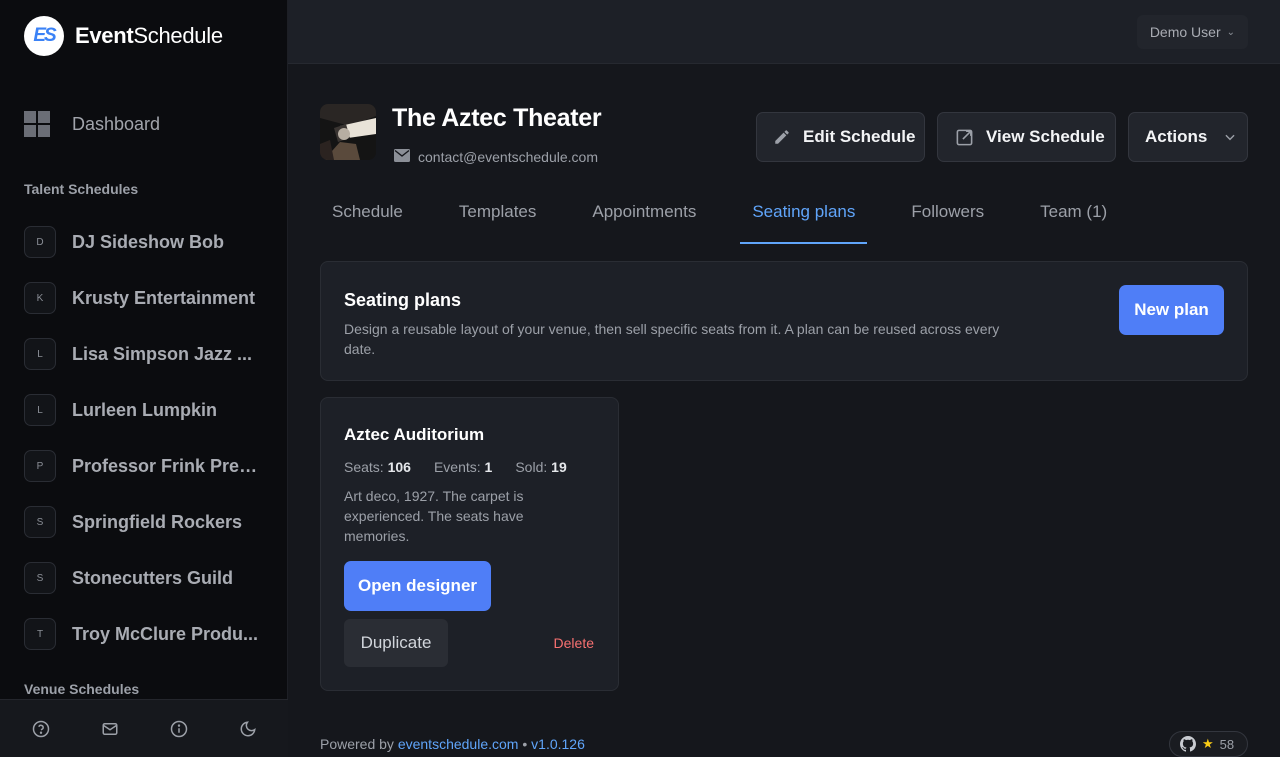 The width and height of the screenshot is (1280, 757). I want to click on brand-logo: ES, so click(44, 36).